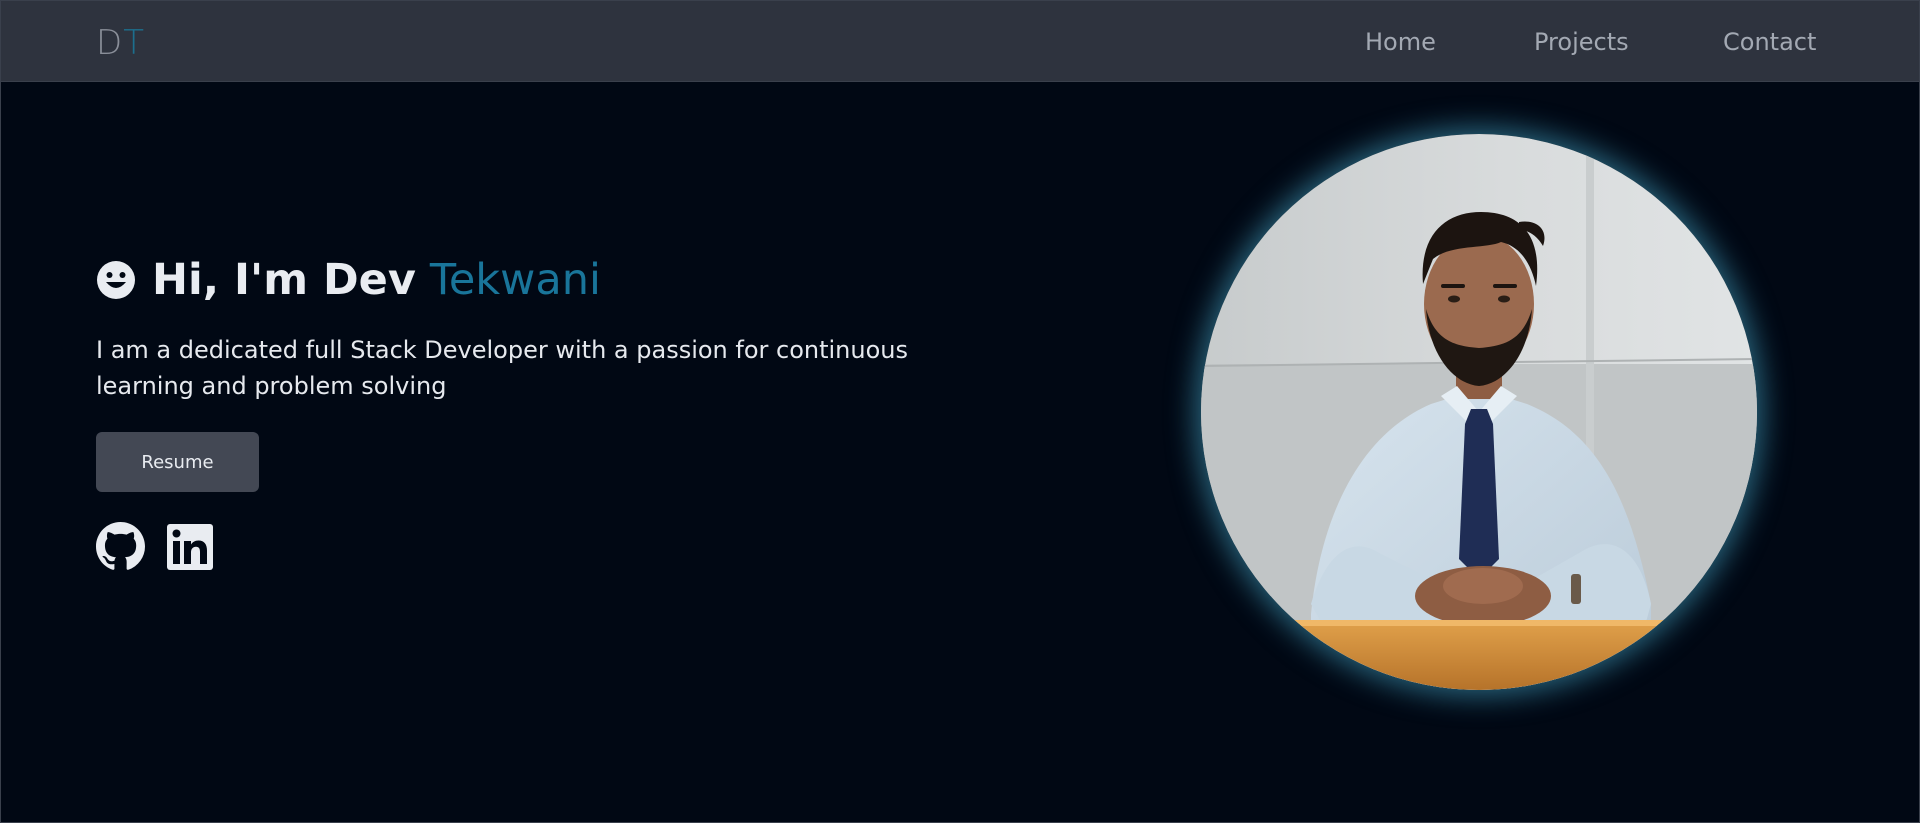  What do you see at coordinates (1400, 42) in the screenshot?
I see `nav-link-home: Home` at bounding box center [1400, 42].